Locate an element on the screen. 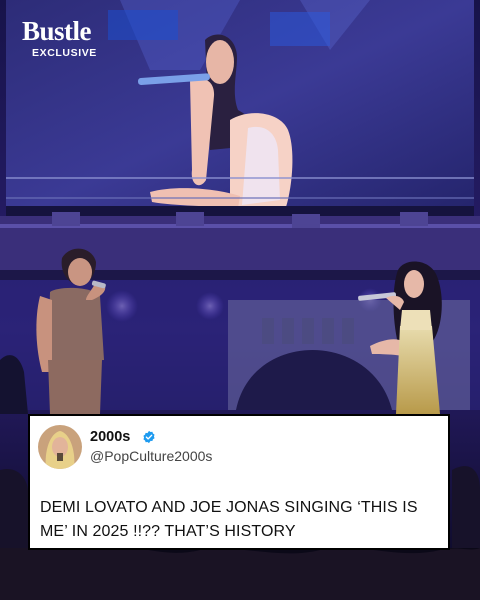  brand-name: Bustle is located at coordinates (57, 31).